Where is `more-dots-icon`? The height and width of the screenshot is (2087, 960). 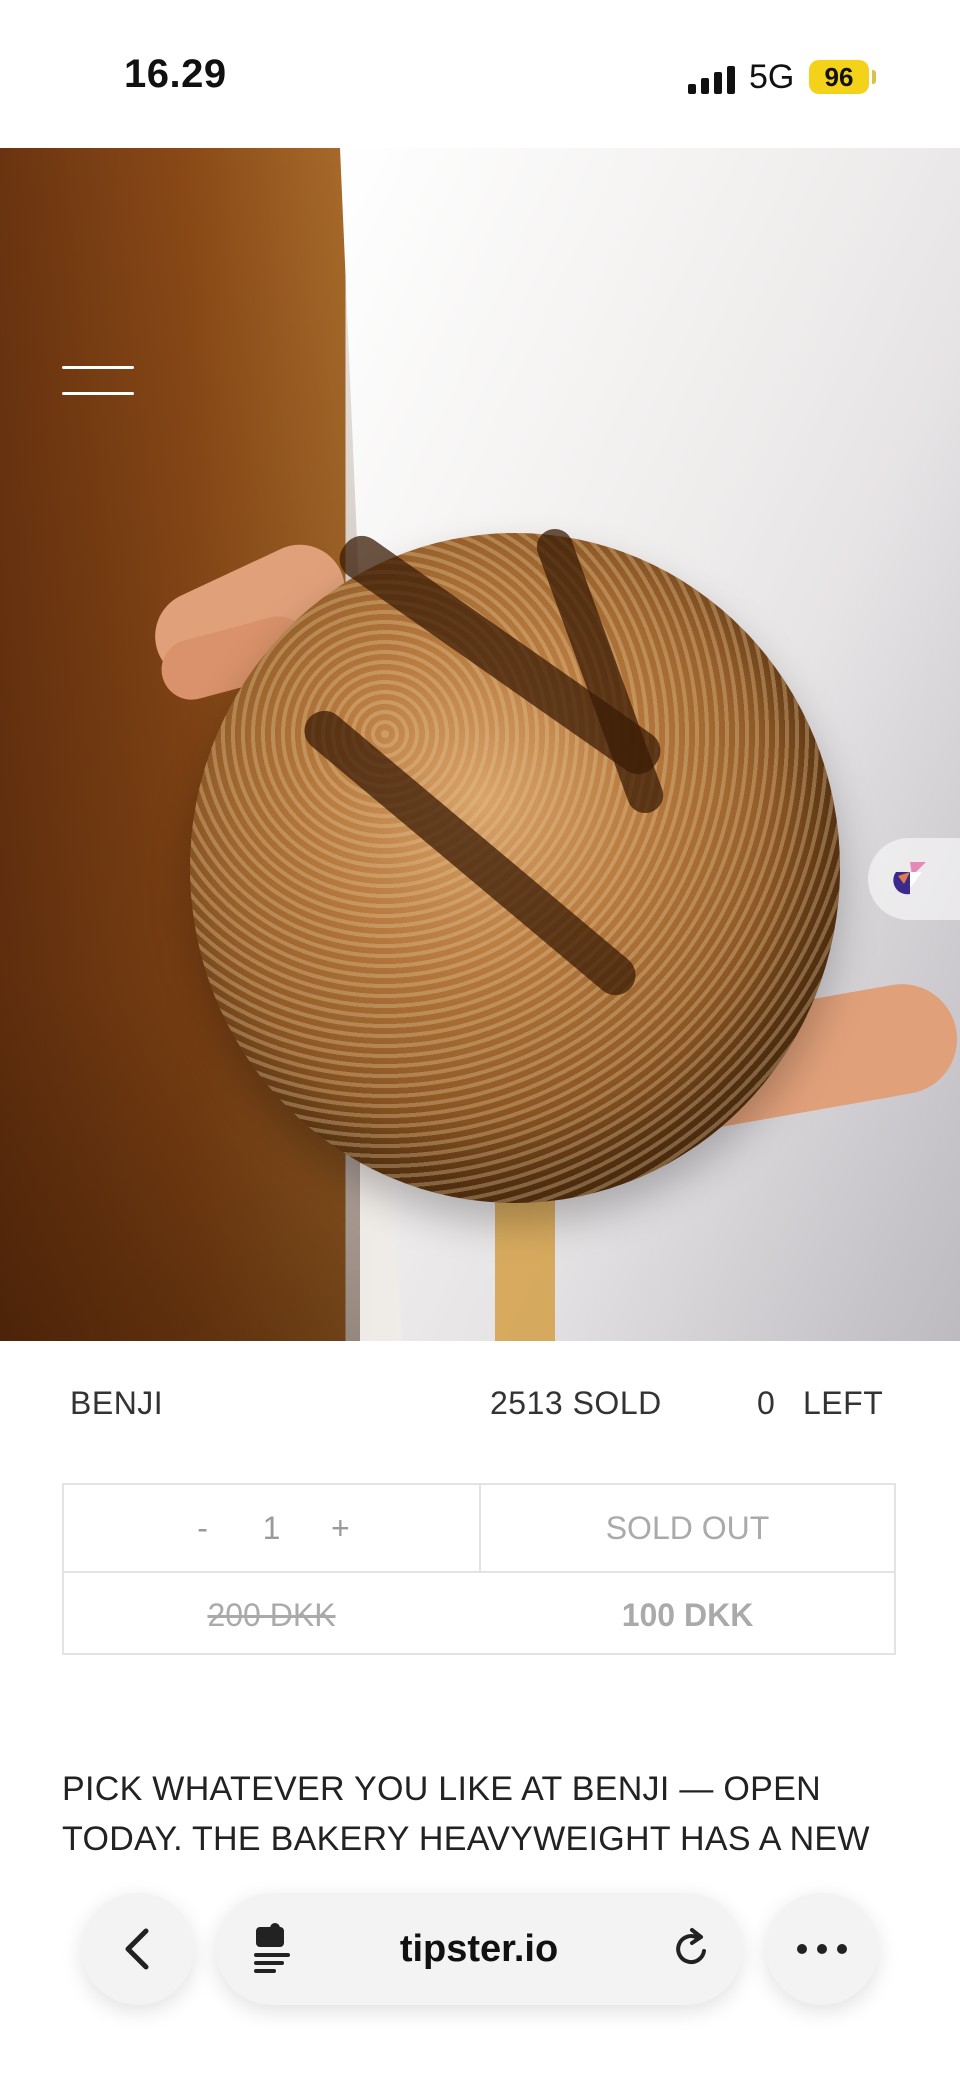 more-dots-icon is located at coordinates (822, 1949).